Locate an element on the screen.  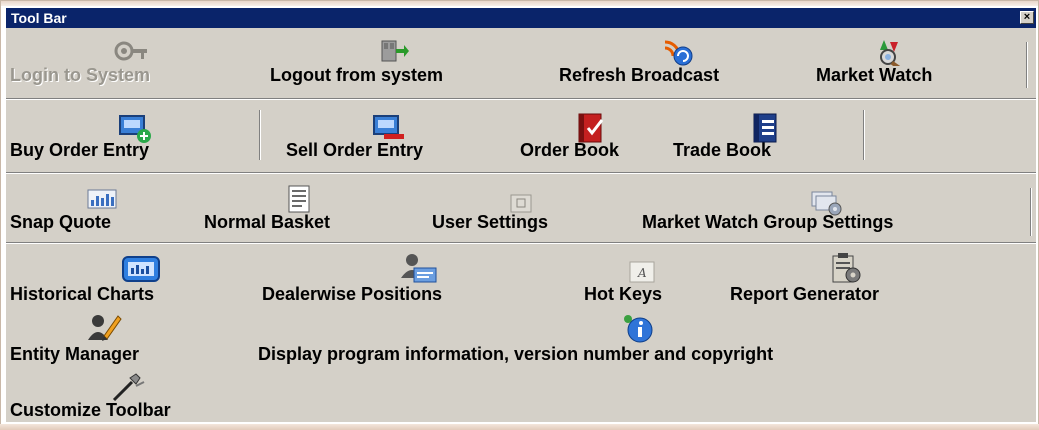
snap-quote-button: Snap Quote is located at coordinates (90, 212).